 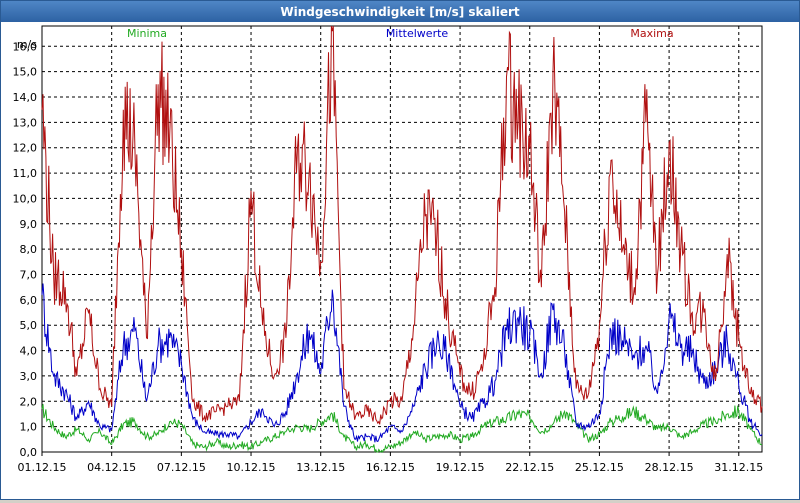 I want to click on x-tick-label: 16.12.15, so click(x=390, y=467).